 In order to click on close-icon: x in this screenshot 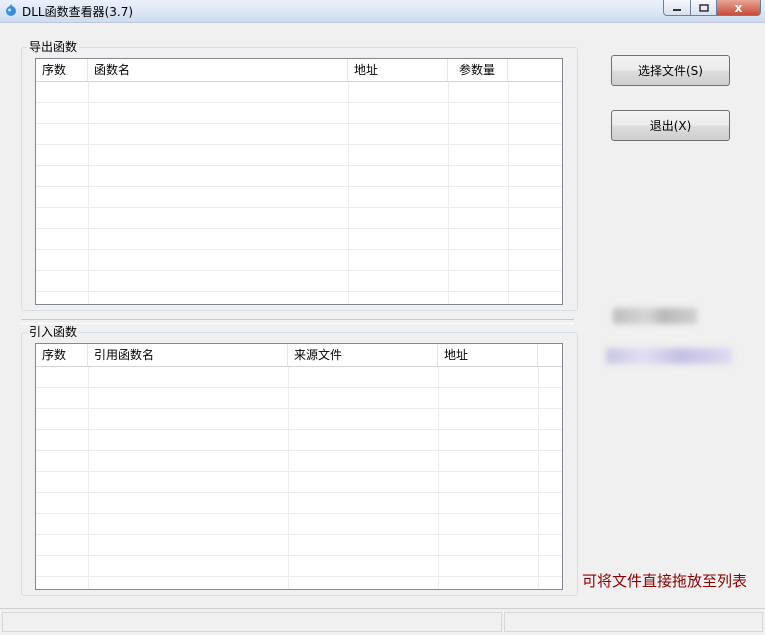, I will do `click(738, 7)`.